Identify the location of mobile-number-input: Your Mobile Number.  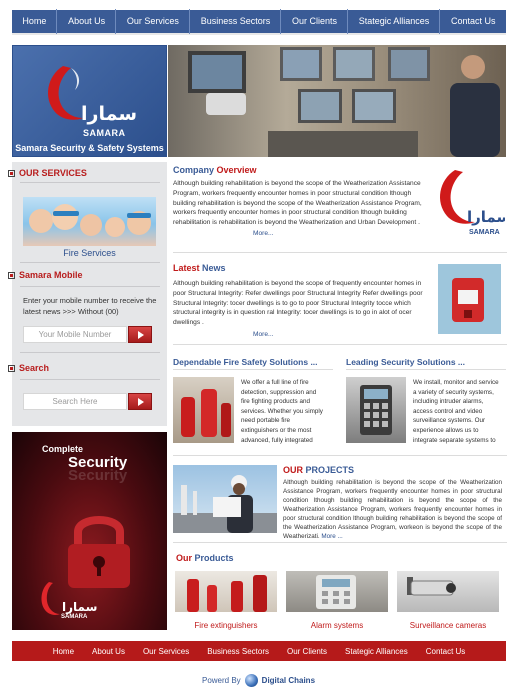
(75, 334).